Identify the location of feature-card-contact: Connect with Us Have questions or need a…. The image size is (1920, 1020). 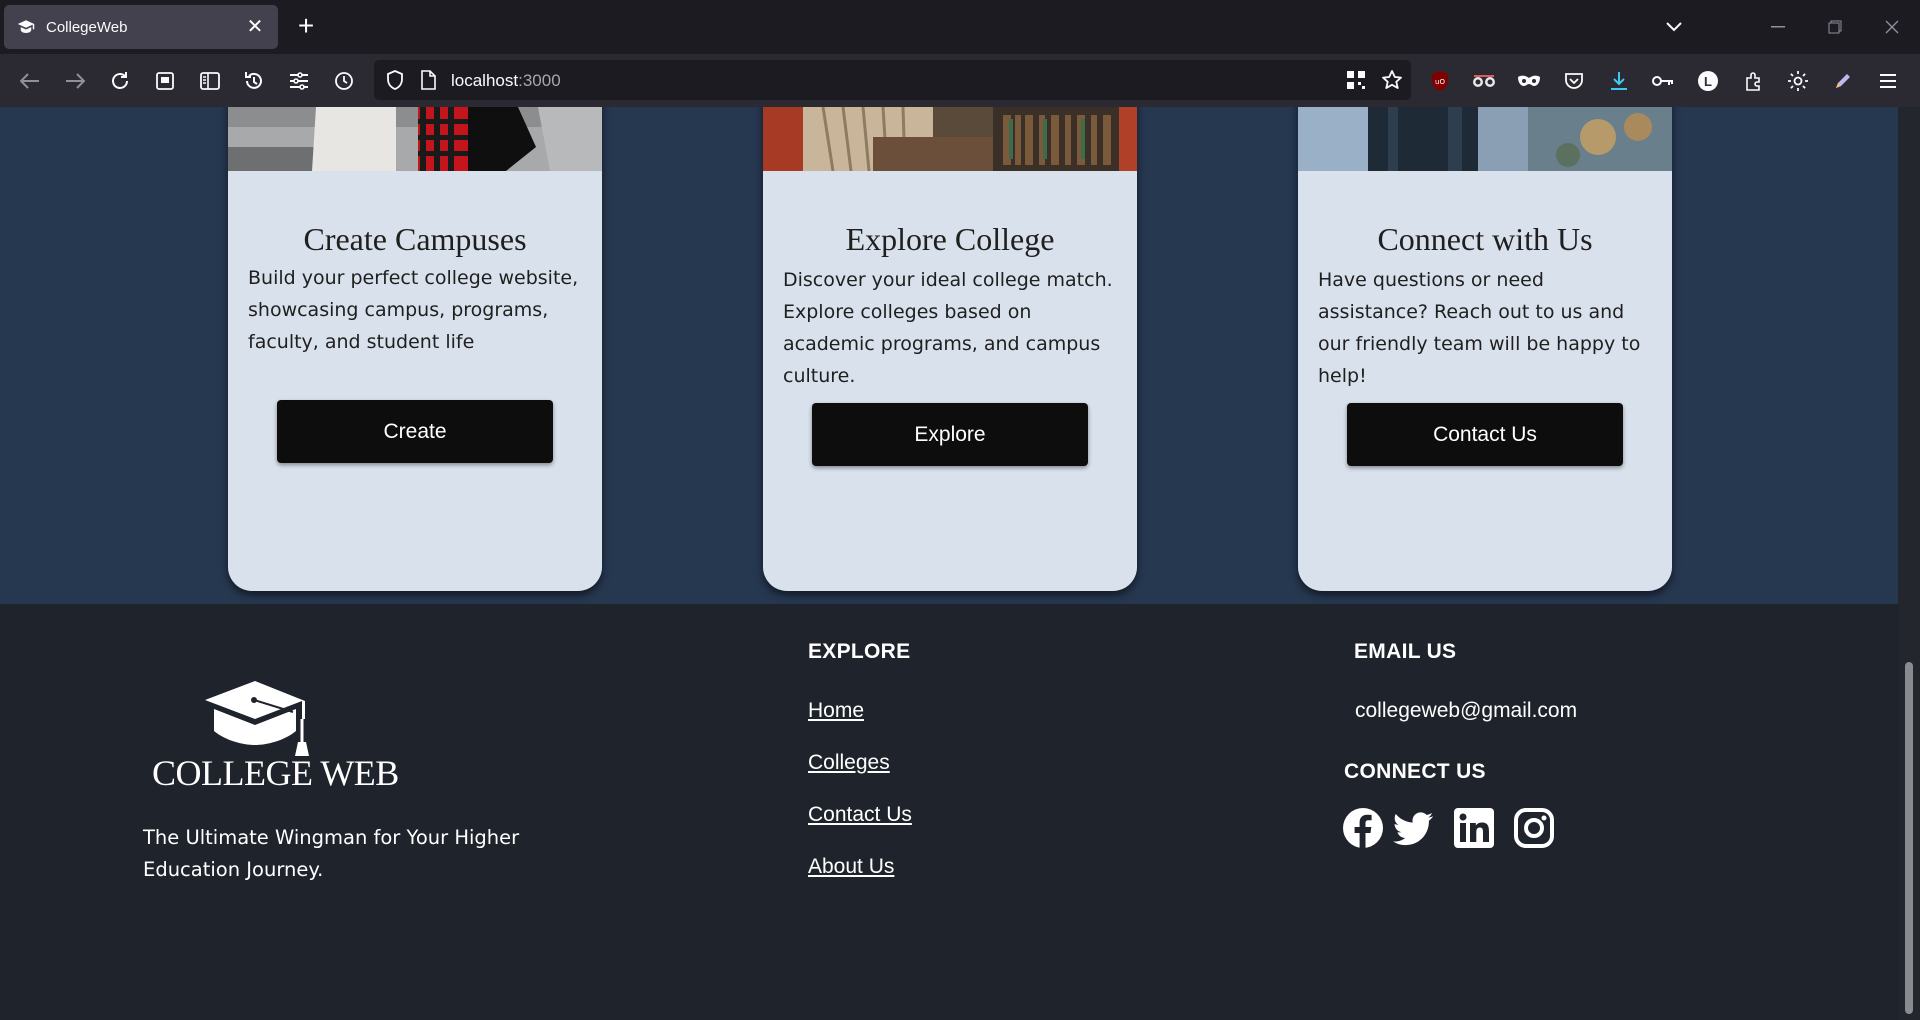
(1485, 349).